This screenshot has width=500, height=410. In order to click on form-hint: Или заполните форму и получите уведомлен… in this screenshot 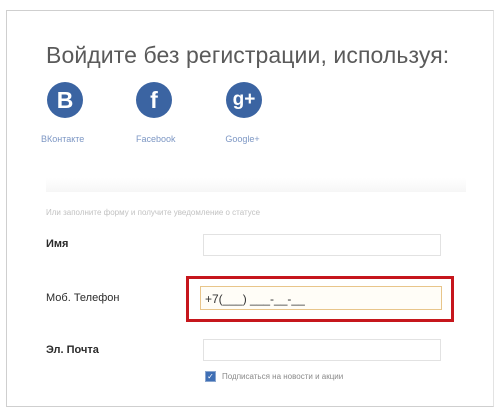, I will do `click(153, 212)`.